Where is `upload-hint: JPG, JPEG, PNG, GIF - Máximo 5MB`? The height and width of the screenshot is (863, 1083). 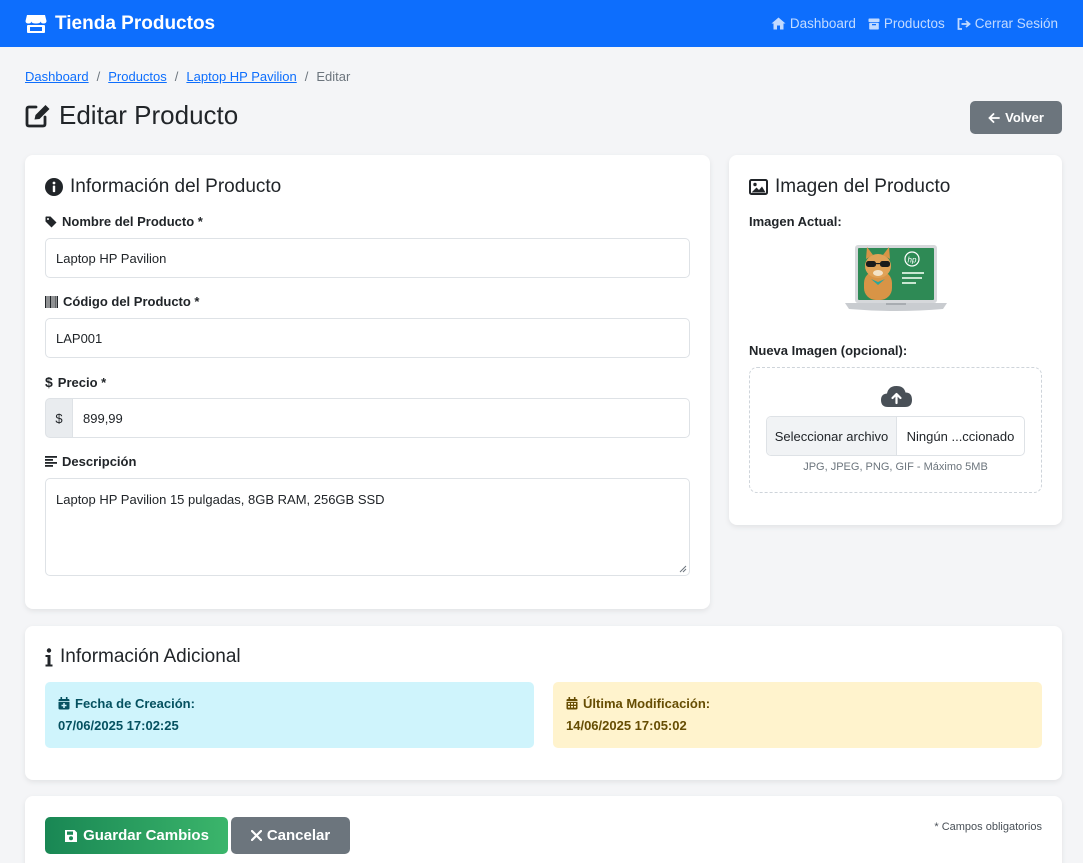
upload-hint: JPG, JPEG, PNG, GIF - Máximo 5MB is located at coordinates (895, 467).